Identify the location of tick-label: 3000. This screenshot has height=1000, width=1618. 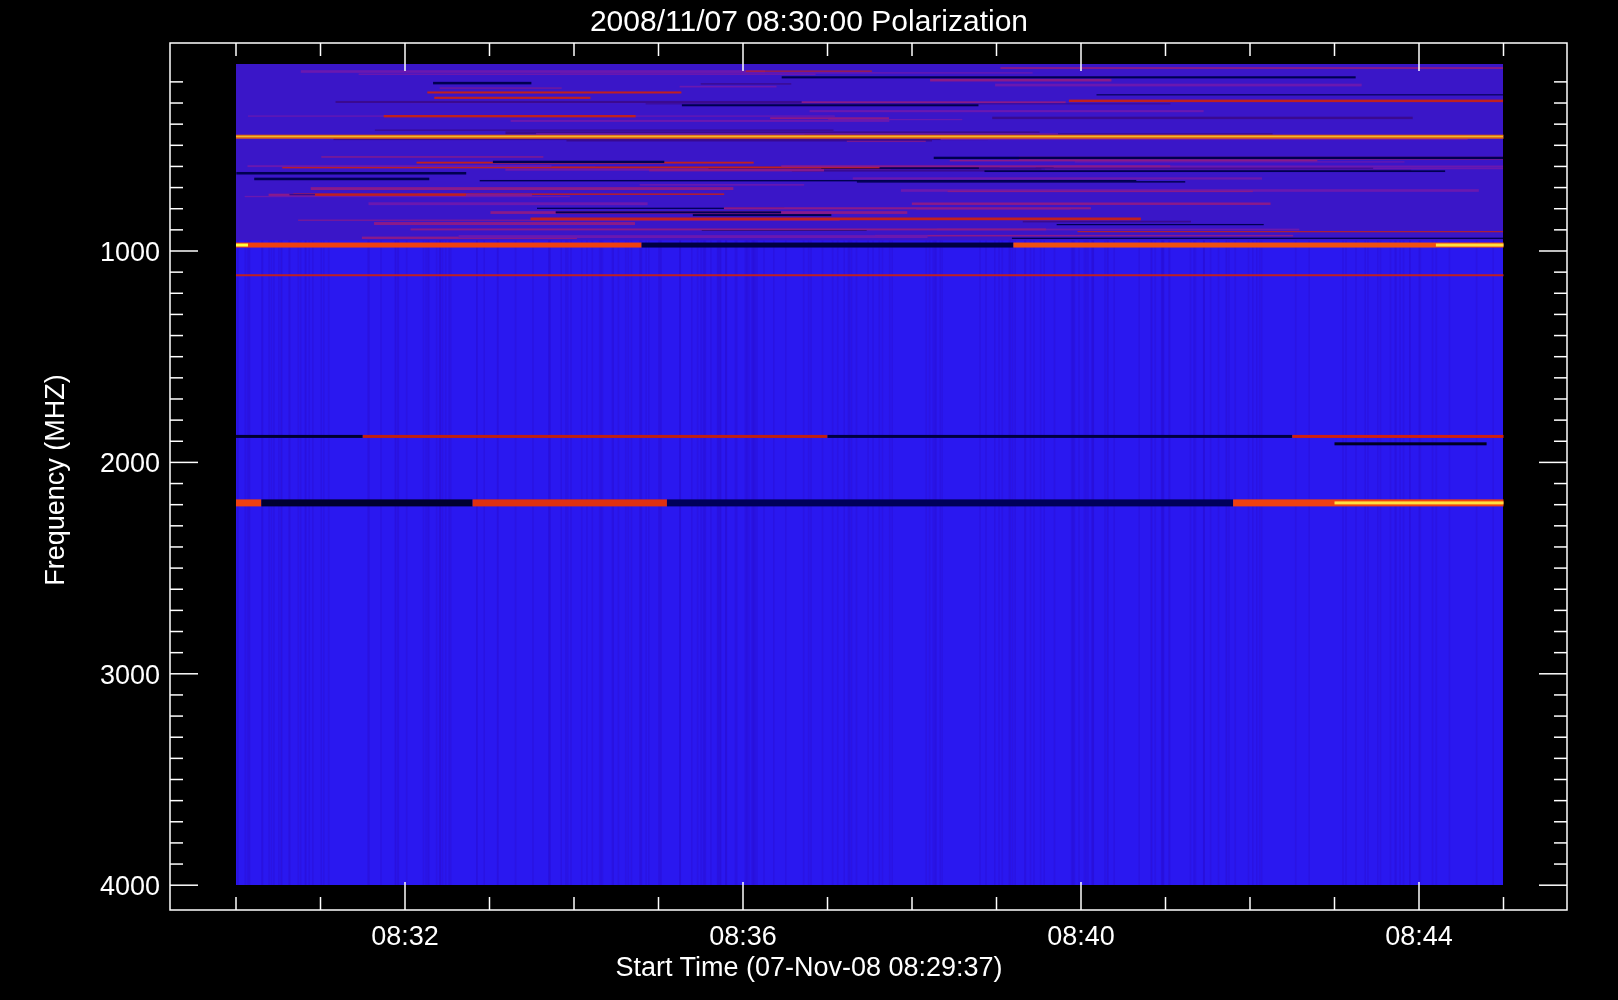
(129, 674).